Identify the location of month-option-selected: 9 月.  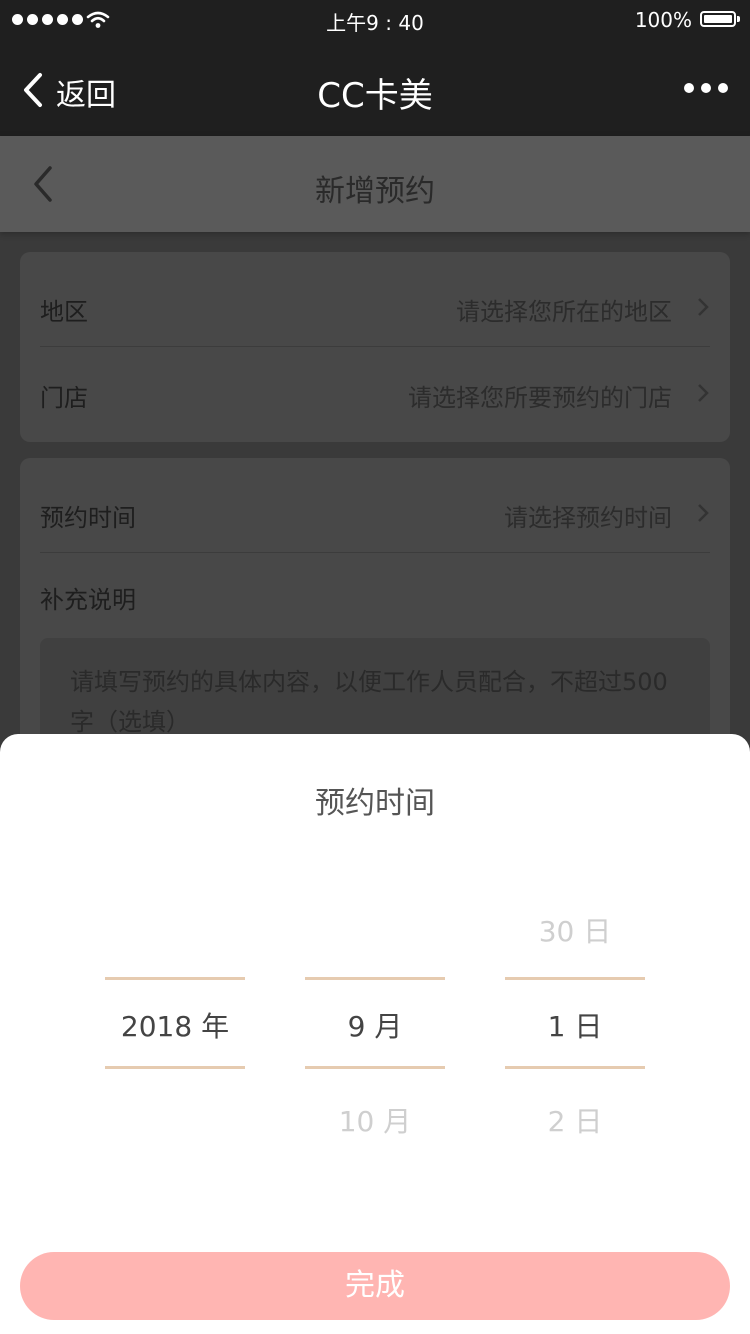
(375, 1025).